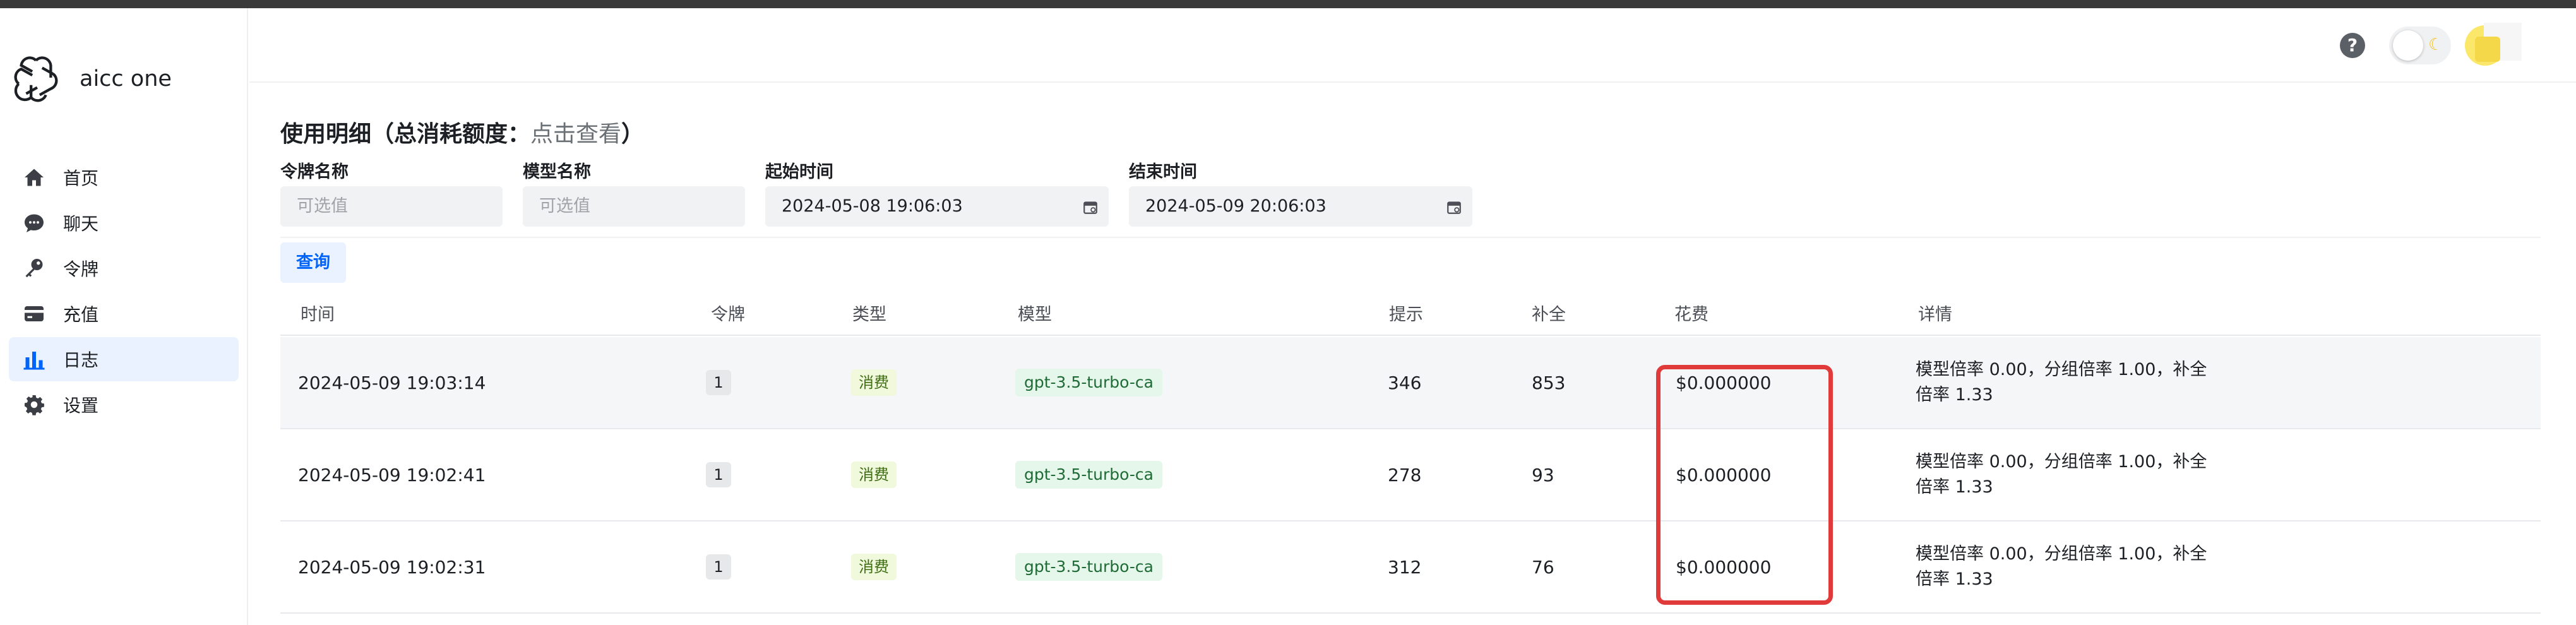 This screenshot has width=2576, height=625. Describe the element at coordinates (36, 79) in the screenshot. I see `logo-icon` at that location.